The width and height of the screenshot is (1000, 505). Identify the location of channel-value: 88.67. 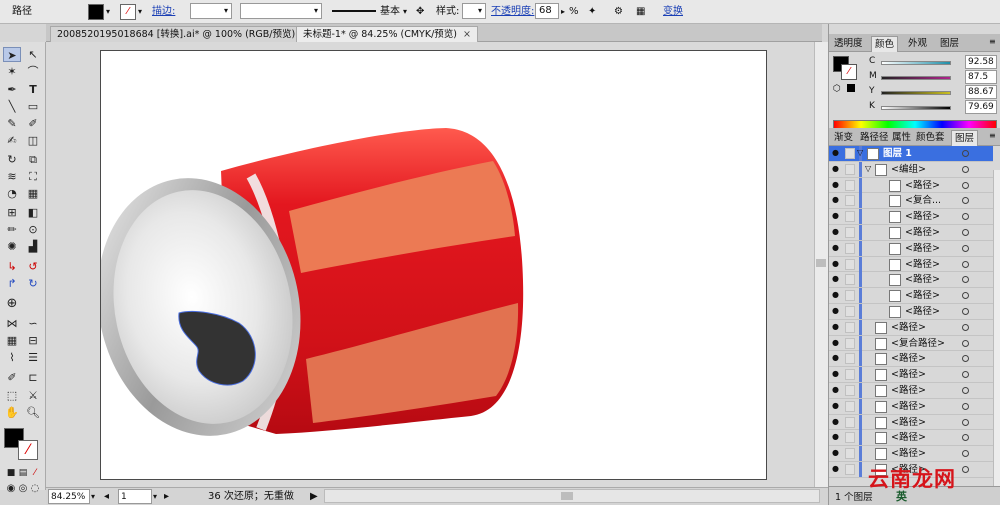
(981, 92).